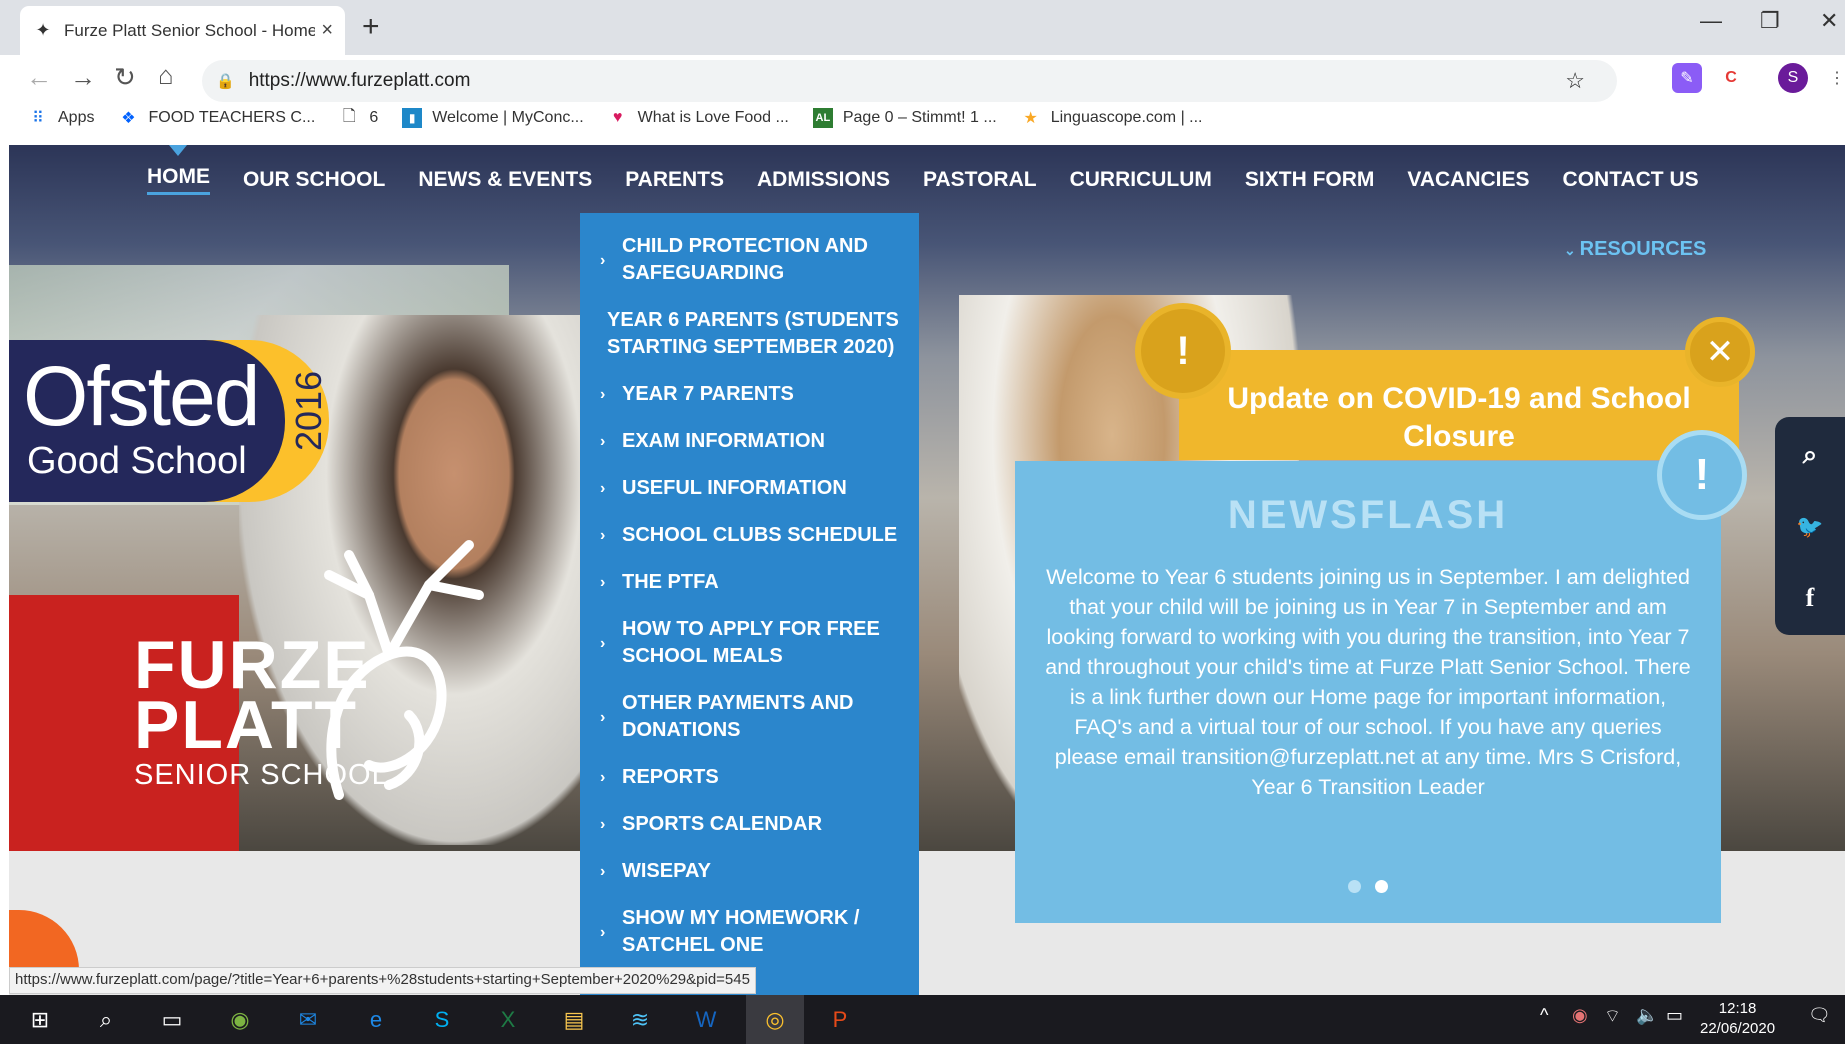  Describe the element at coordinates (749, 932) in the screenshot. I see `parents-menu-item: › SHOW MY HOMEWORK / SATCHEL ONE` at that location.